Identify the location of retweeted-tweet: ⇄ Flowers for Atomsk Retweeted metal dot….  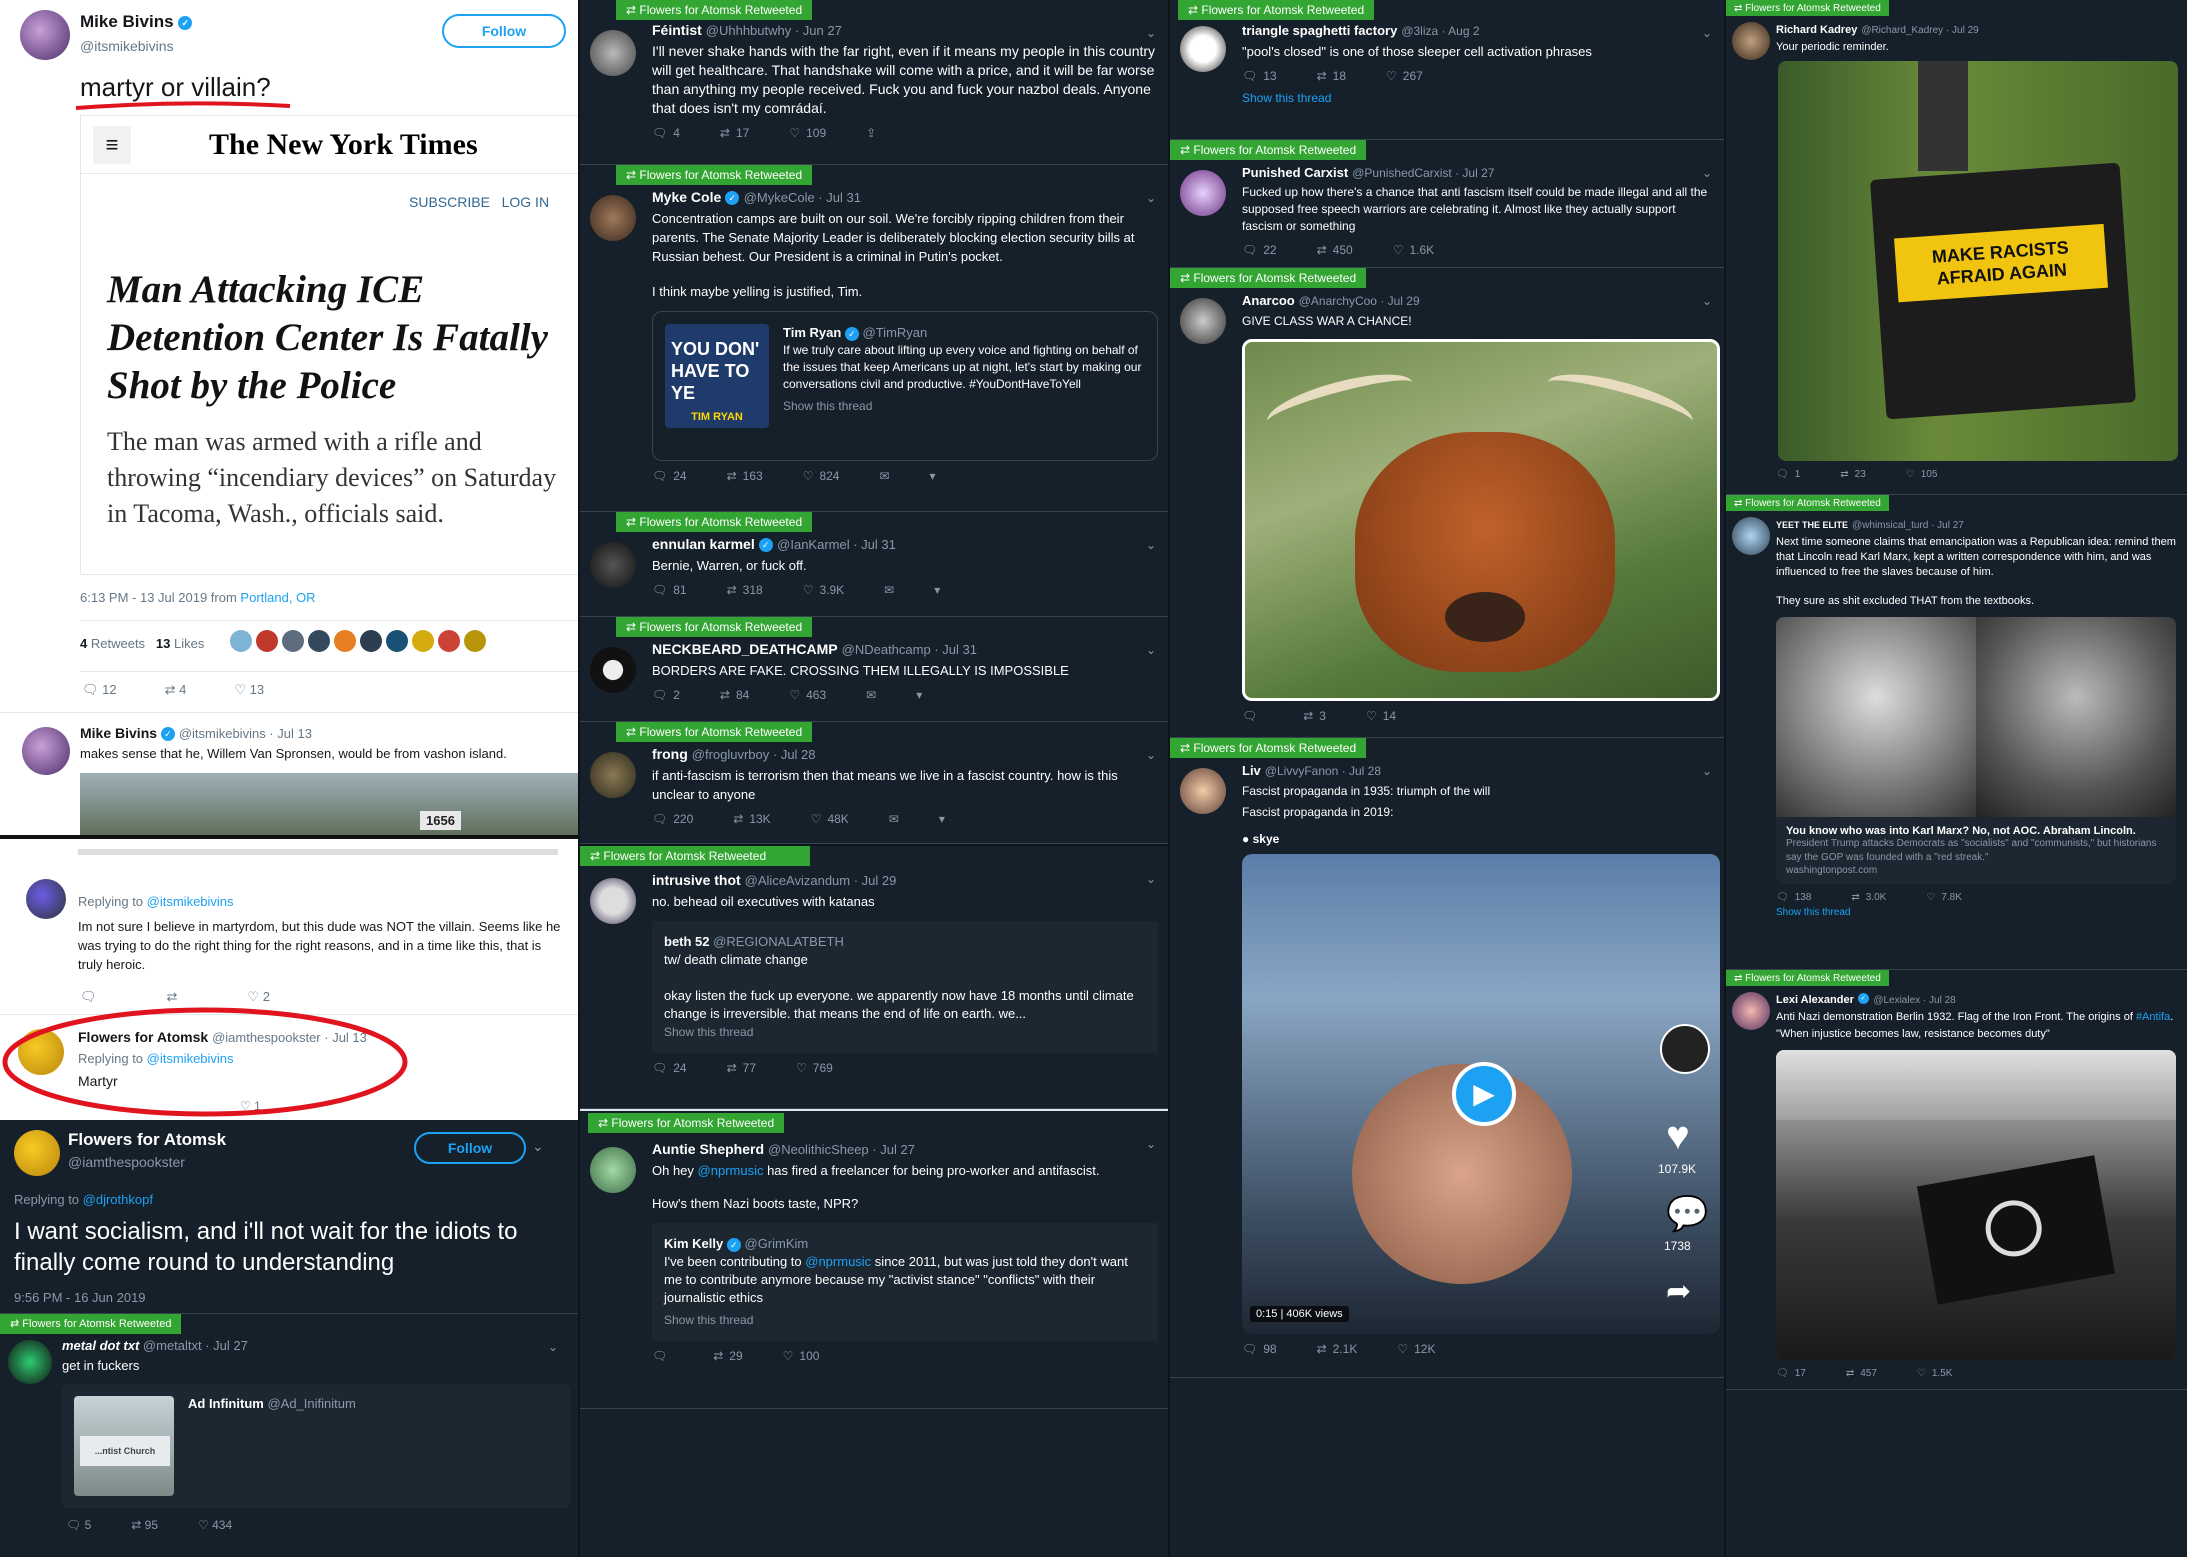
(289, 1435).